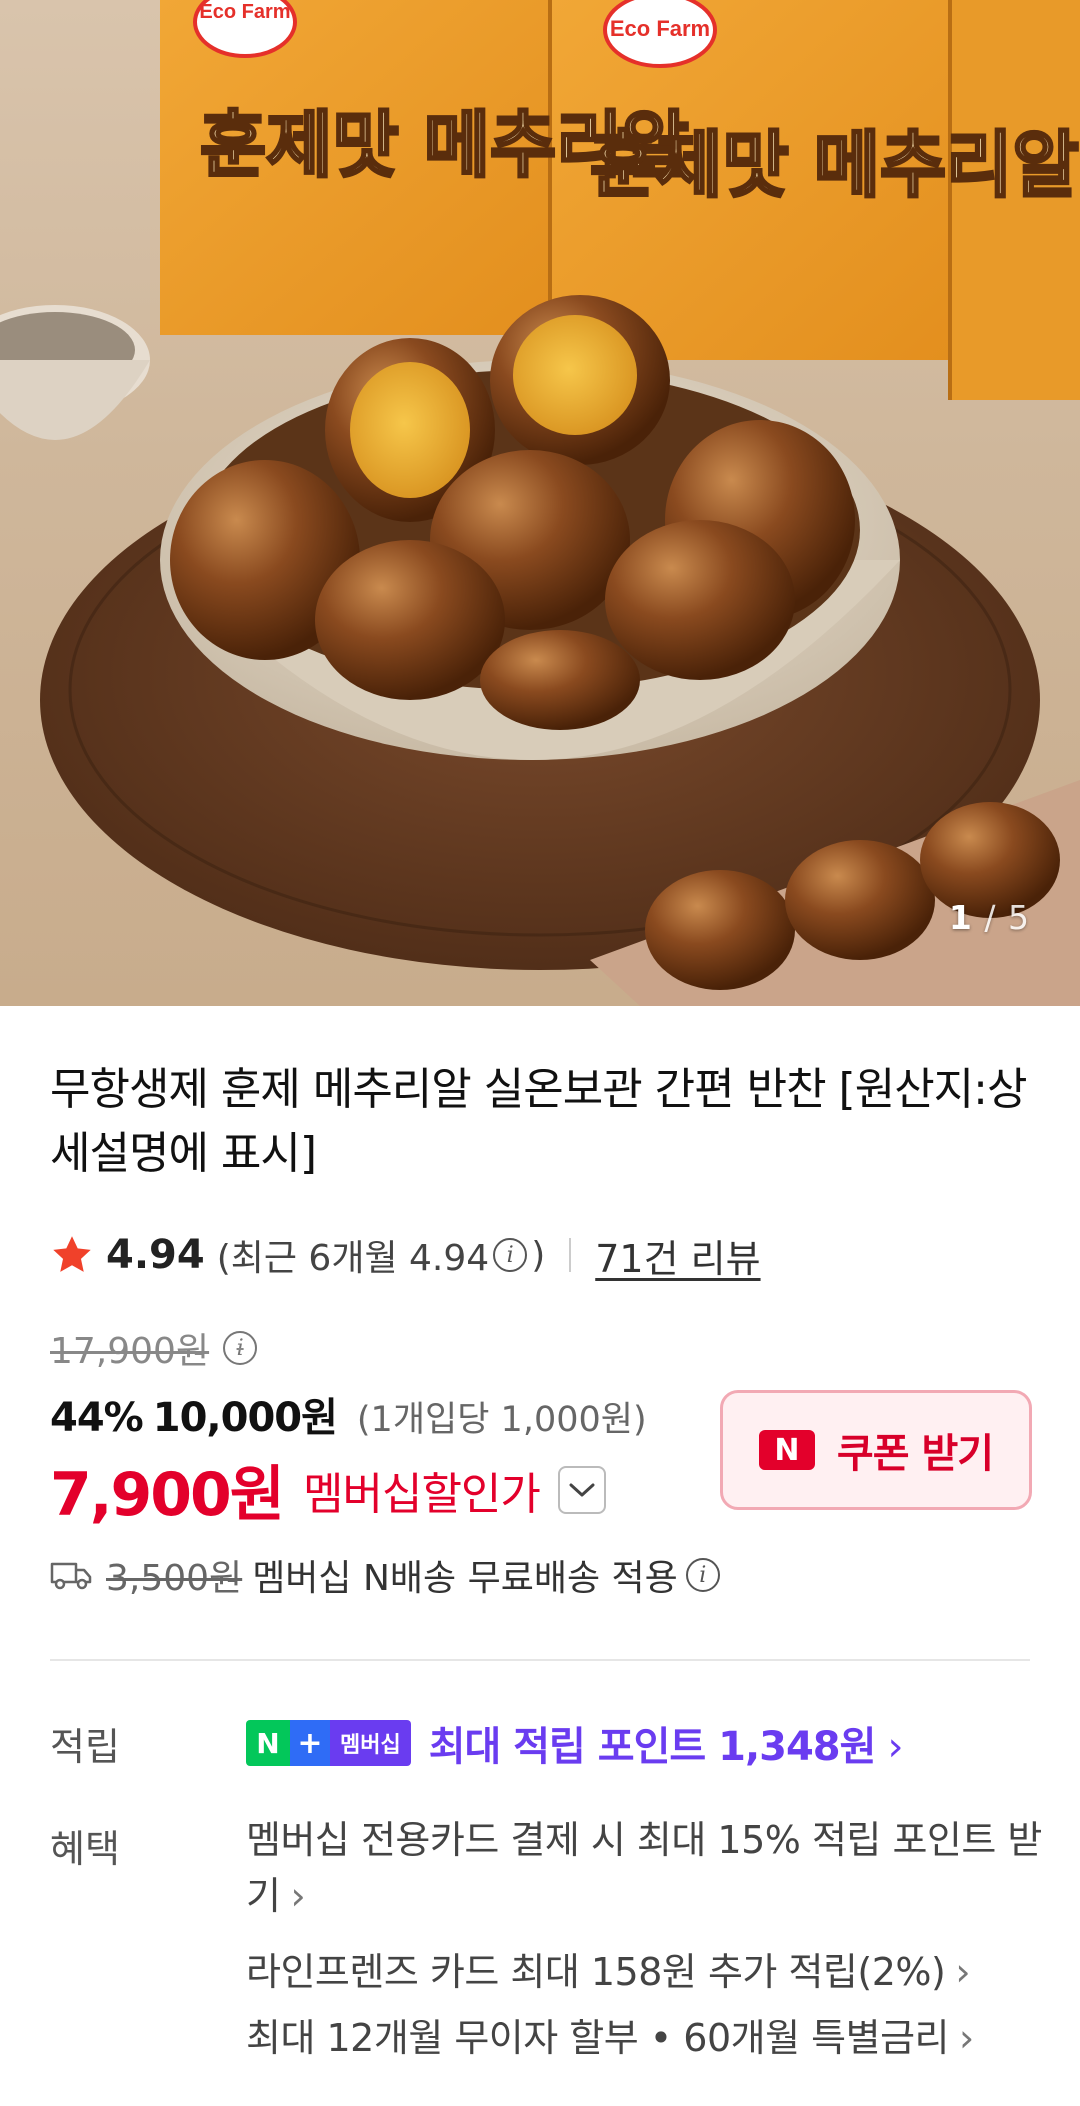  Describe the element at coordinates (834, 165) in the screenshot. I see `svg-text: 훈제맛 메추리알` at that location.